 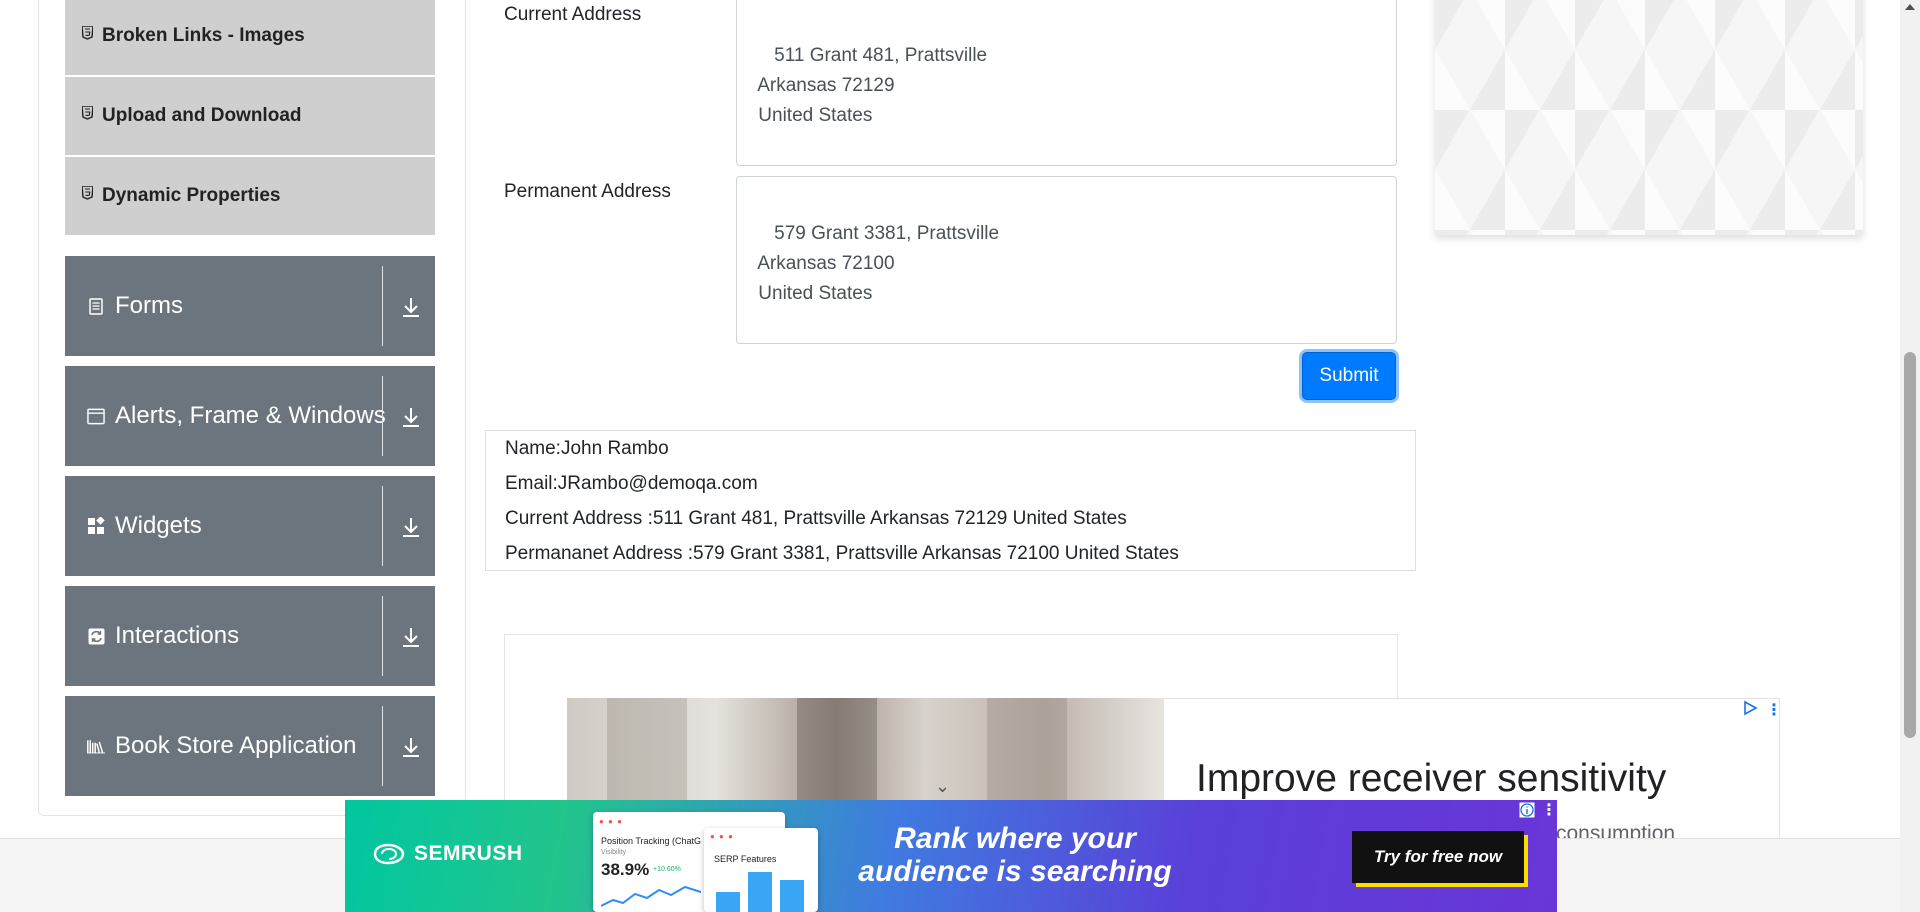 I want to click on sidebar-item-upload-download: Upload and Download, so click(x=250, y=116).